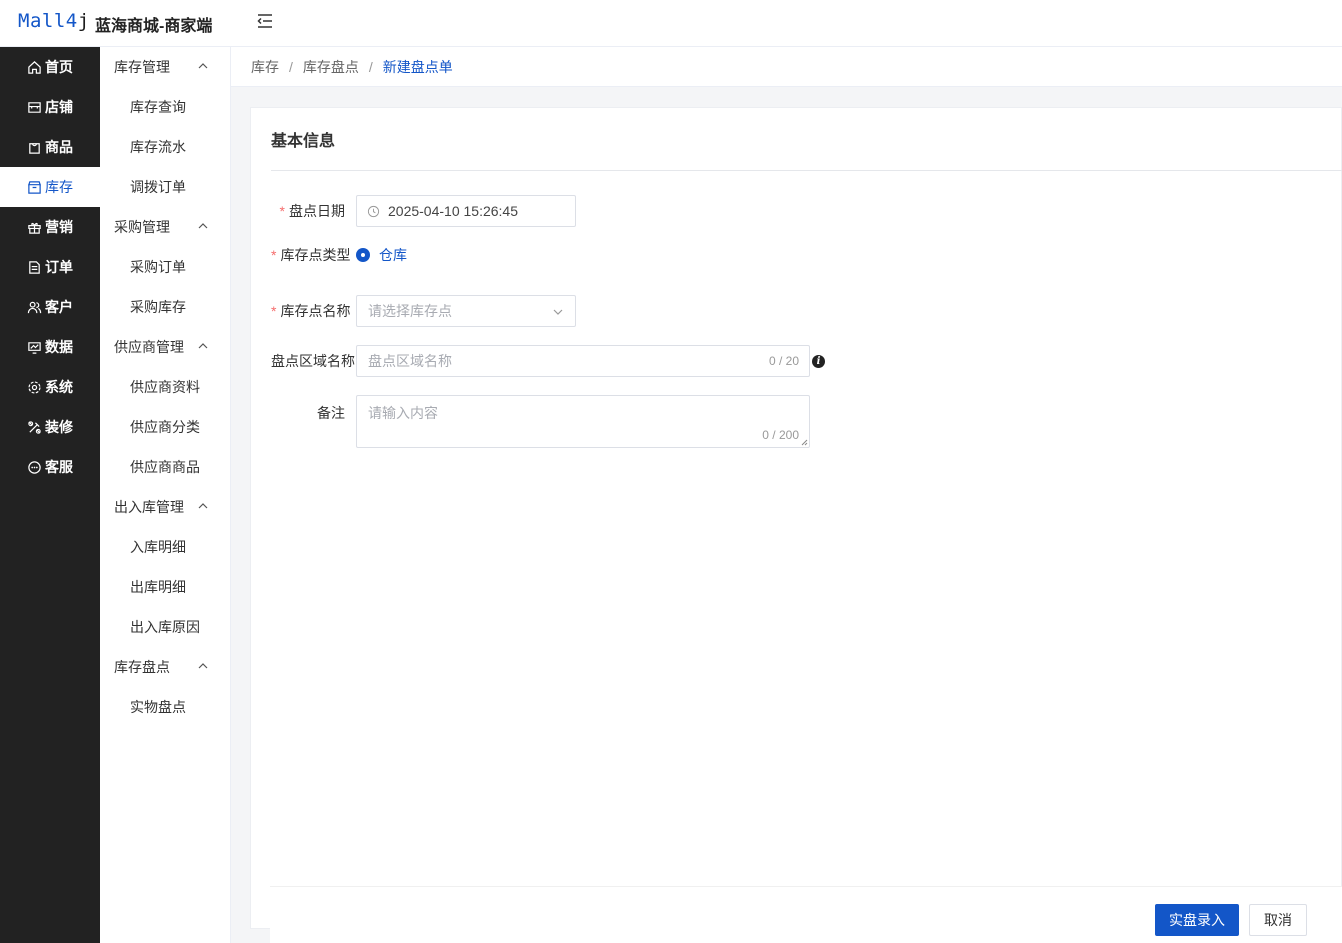 Image resolution: width=1342 pixels, height=943 pixels. Describe the element at coordinates (165, 147) in the screenshot. I see `submenu-item: 库存流水` at that location.